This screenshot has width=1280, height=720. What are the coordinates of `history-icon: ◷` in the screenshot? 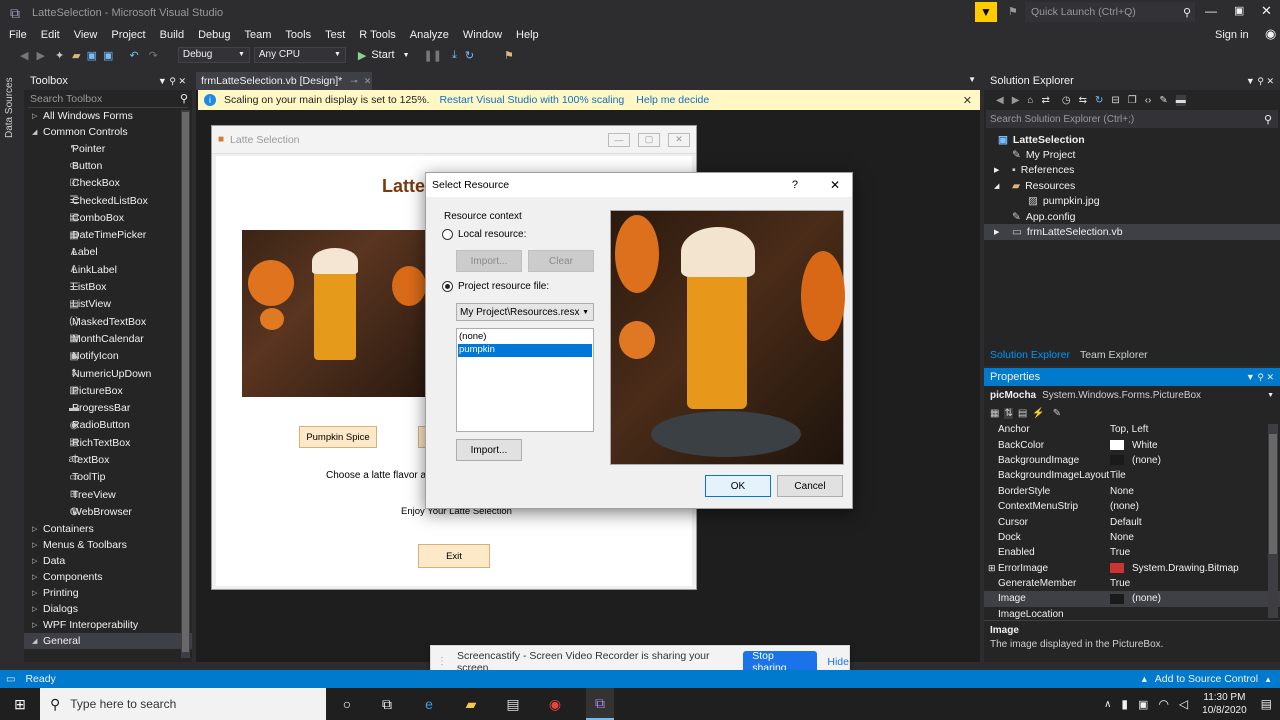 It's located at (1066, 100).